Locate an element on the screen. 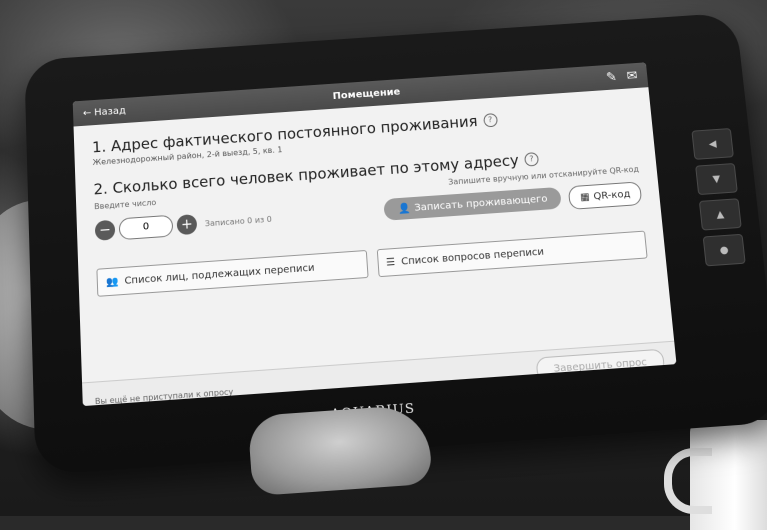  record-resident-button: 👤 Записать проживающего is located at coordinates (472, 204).